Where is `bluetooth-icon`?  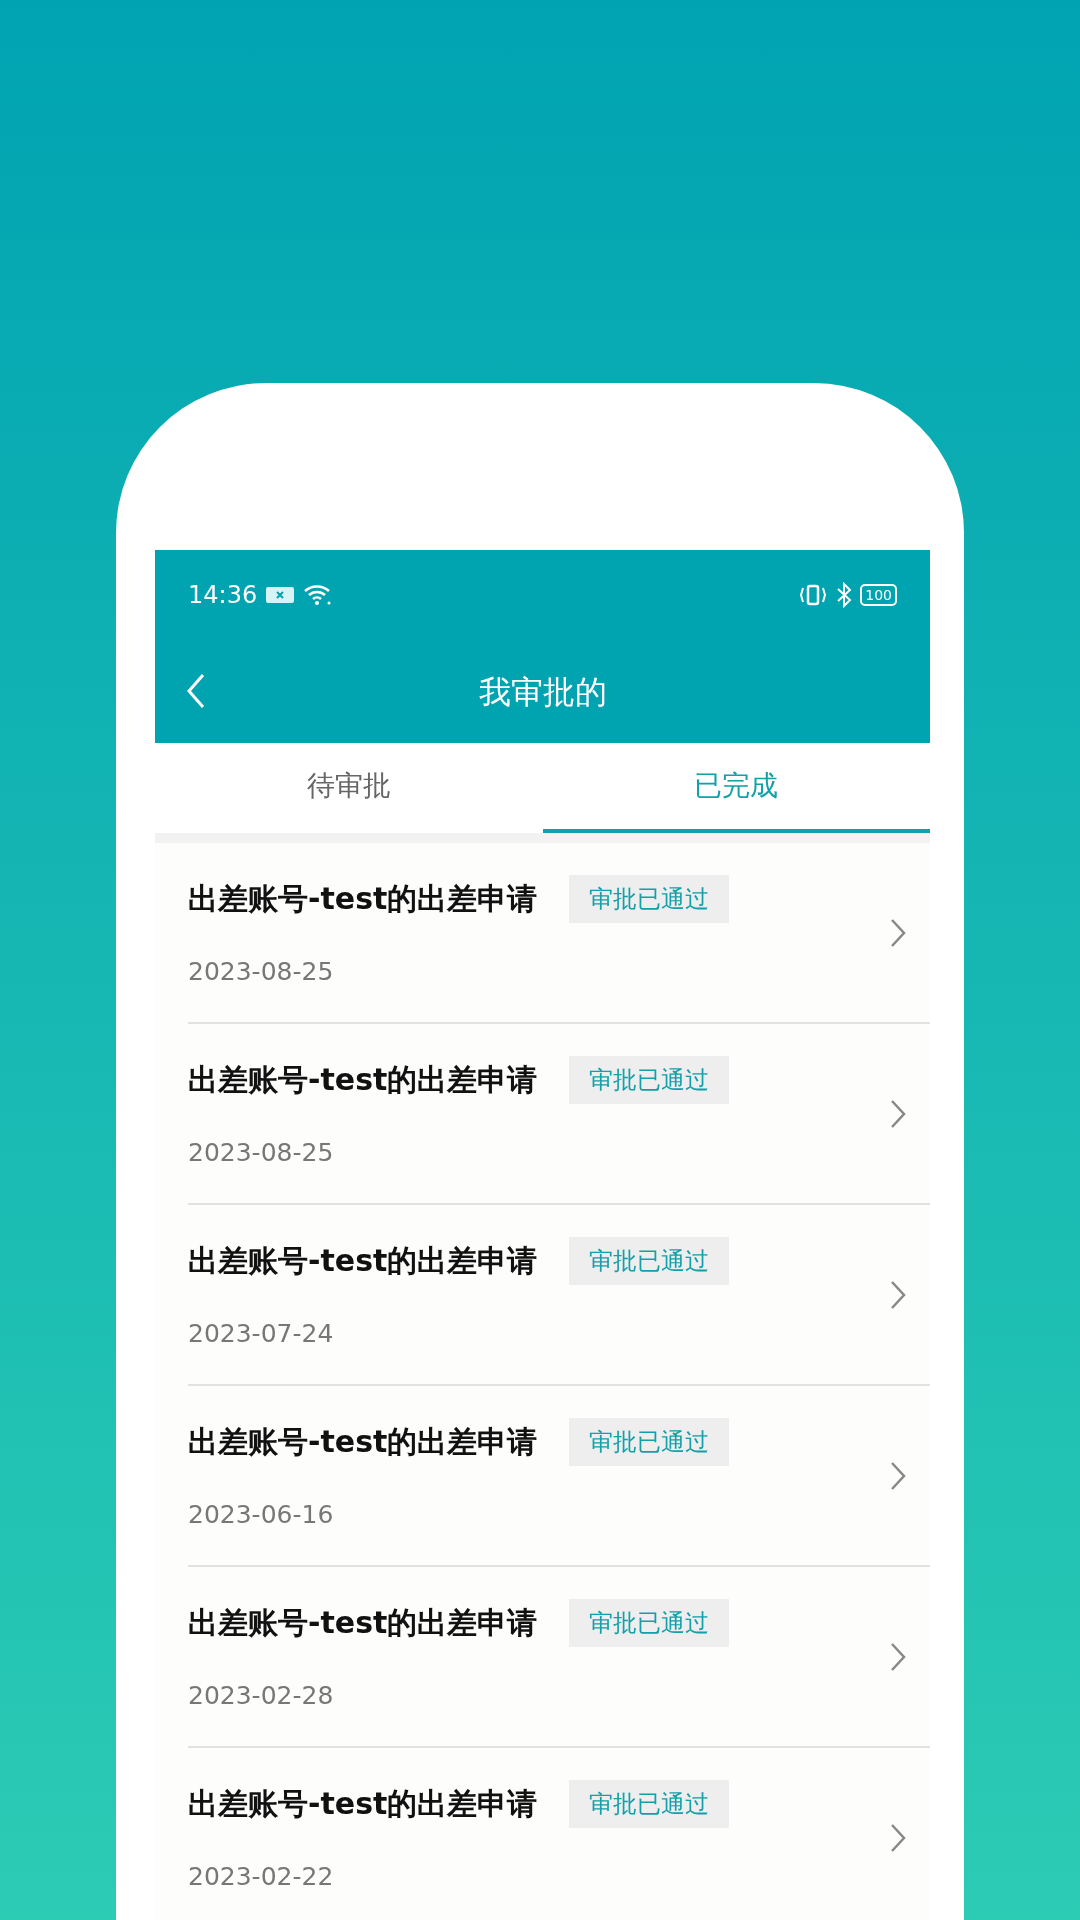
bluetooth-icon is located at coordinates (844, 595).